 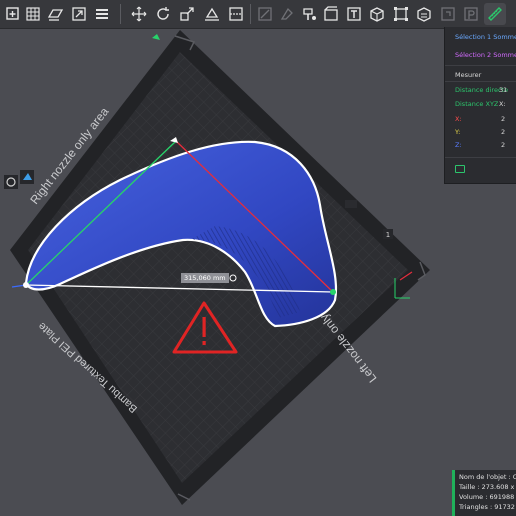 What do you see at coordinates (11, 182) in the screenshot?
I see `plate-settings-icon` at bounding box center [11, 182].